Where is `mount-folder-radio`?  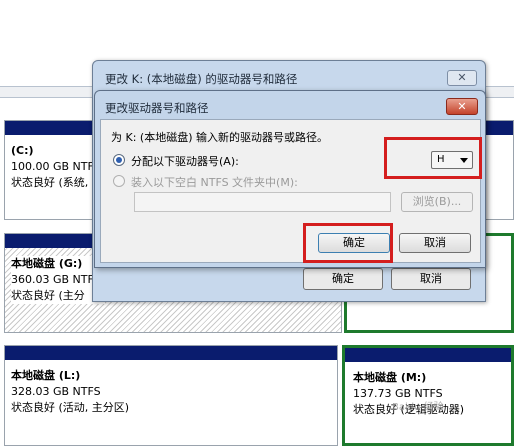 mount-folder-radio is located at coordinates (119, 181).